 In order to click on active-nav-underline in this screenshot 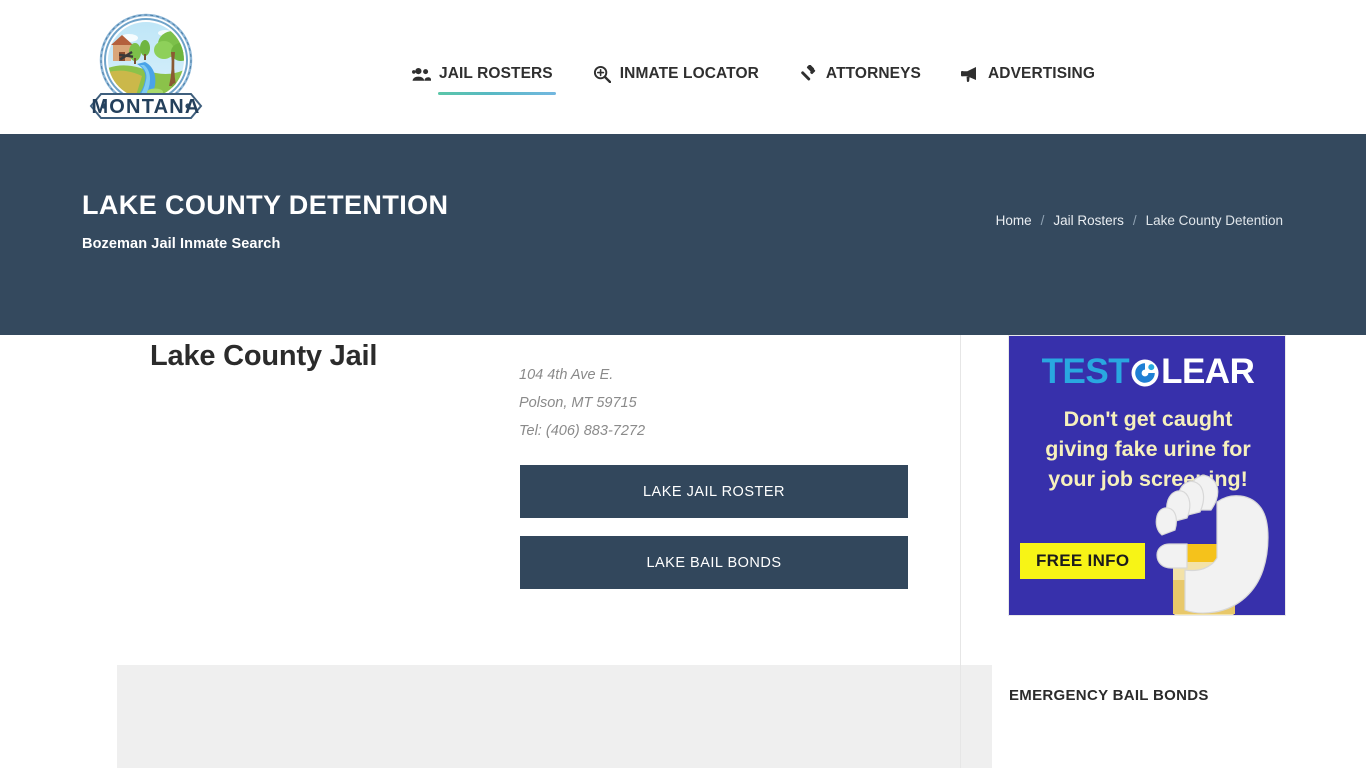, I will do `click(497, 93)`.